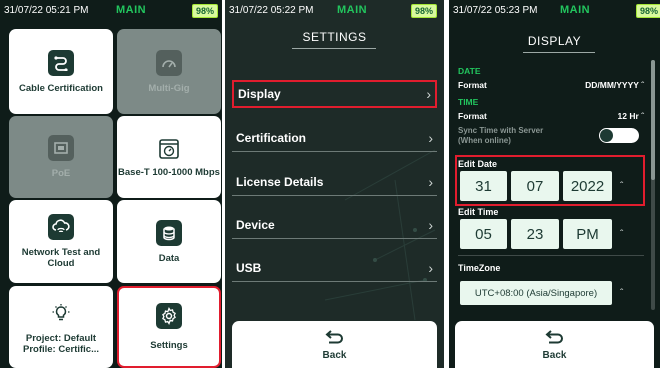 The width and height of the screenshot is (660, 368). Describe the element at coordinates (61, 62) in the screenshot. I see `cable-icon` at that location.